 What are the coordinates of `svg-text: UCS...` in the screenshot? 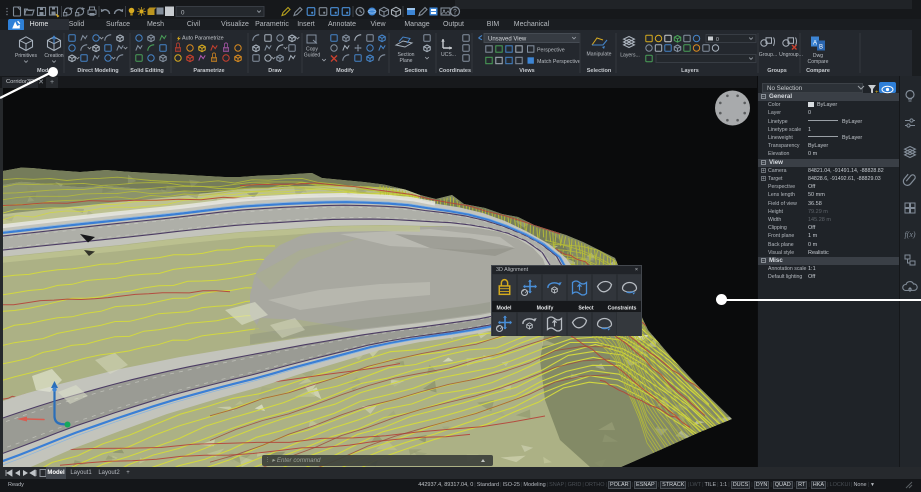 It's located at (448, 55).